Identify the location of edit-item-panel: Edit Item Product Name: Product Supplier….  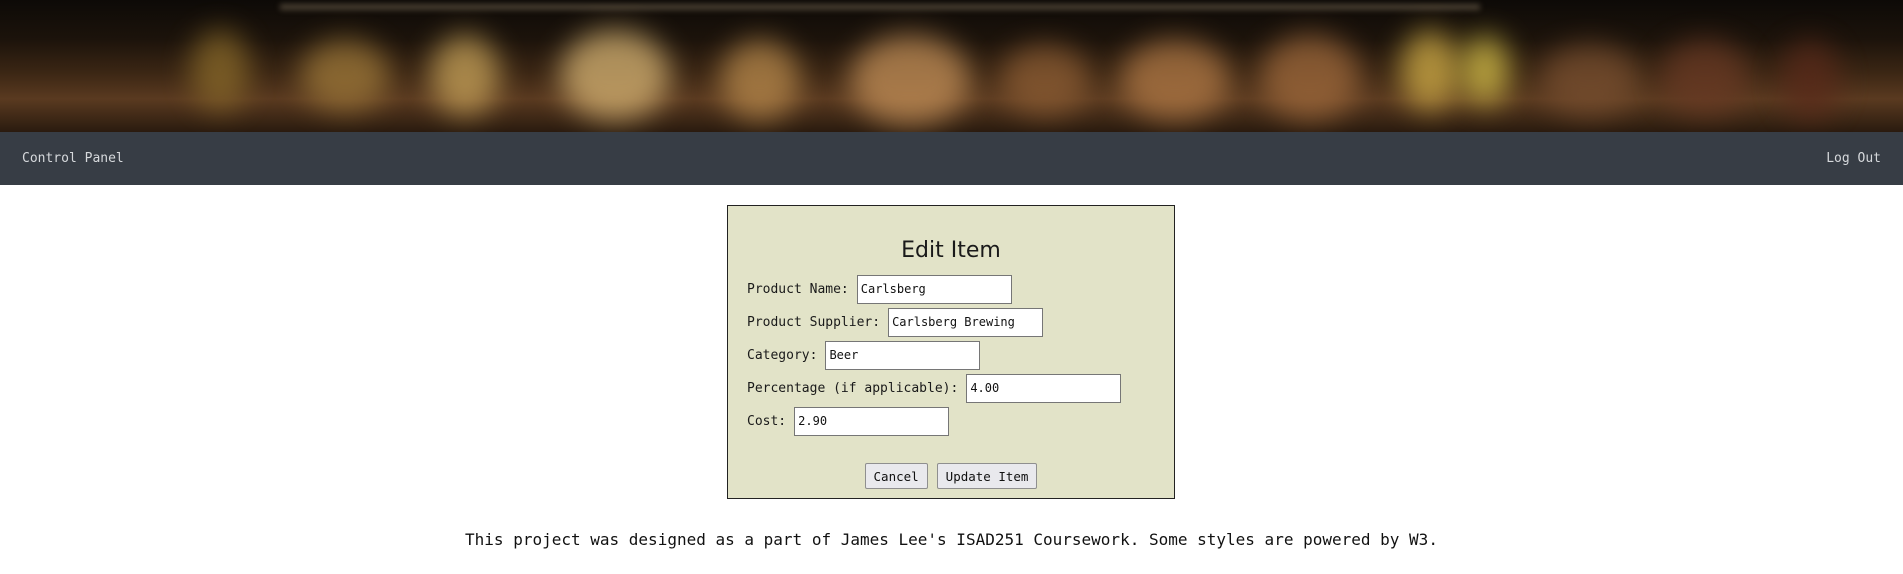
(951, 352).